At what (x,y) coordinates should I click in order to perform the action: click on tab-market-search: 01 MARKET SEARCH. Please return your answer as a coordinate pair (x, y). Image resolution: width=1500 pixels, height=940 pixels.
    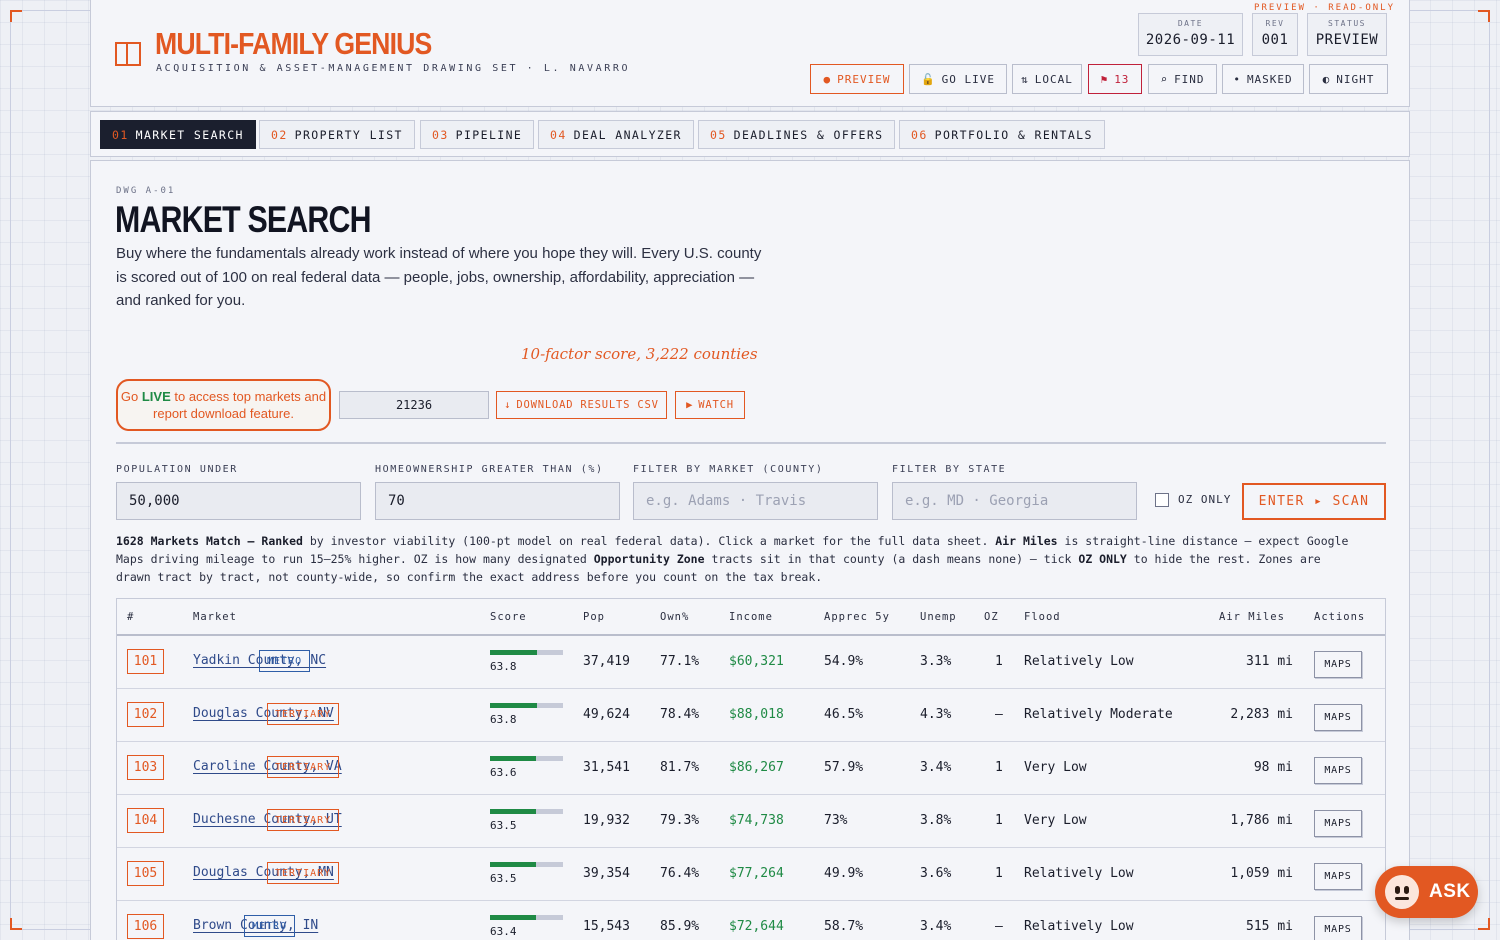
    Looking at the image, I should click on (178, 134).